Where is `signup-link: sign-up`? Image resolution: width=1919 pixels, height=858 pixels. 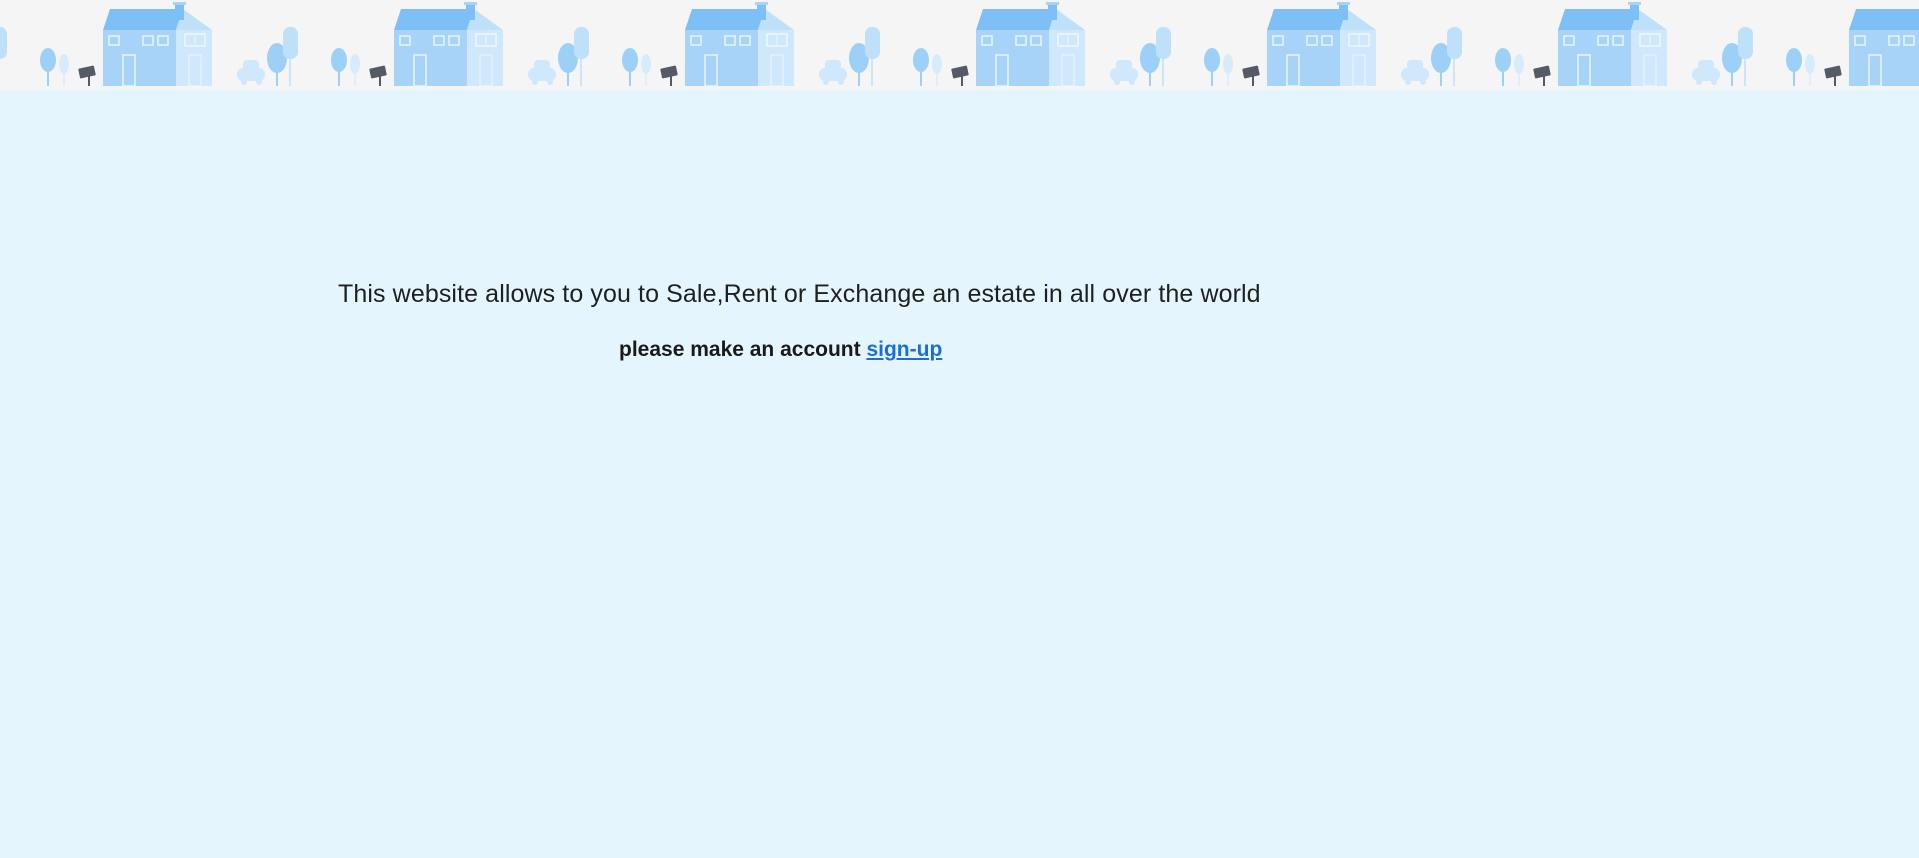 signup-link: sign-up is located at coordinates (904, 349).